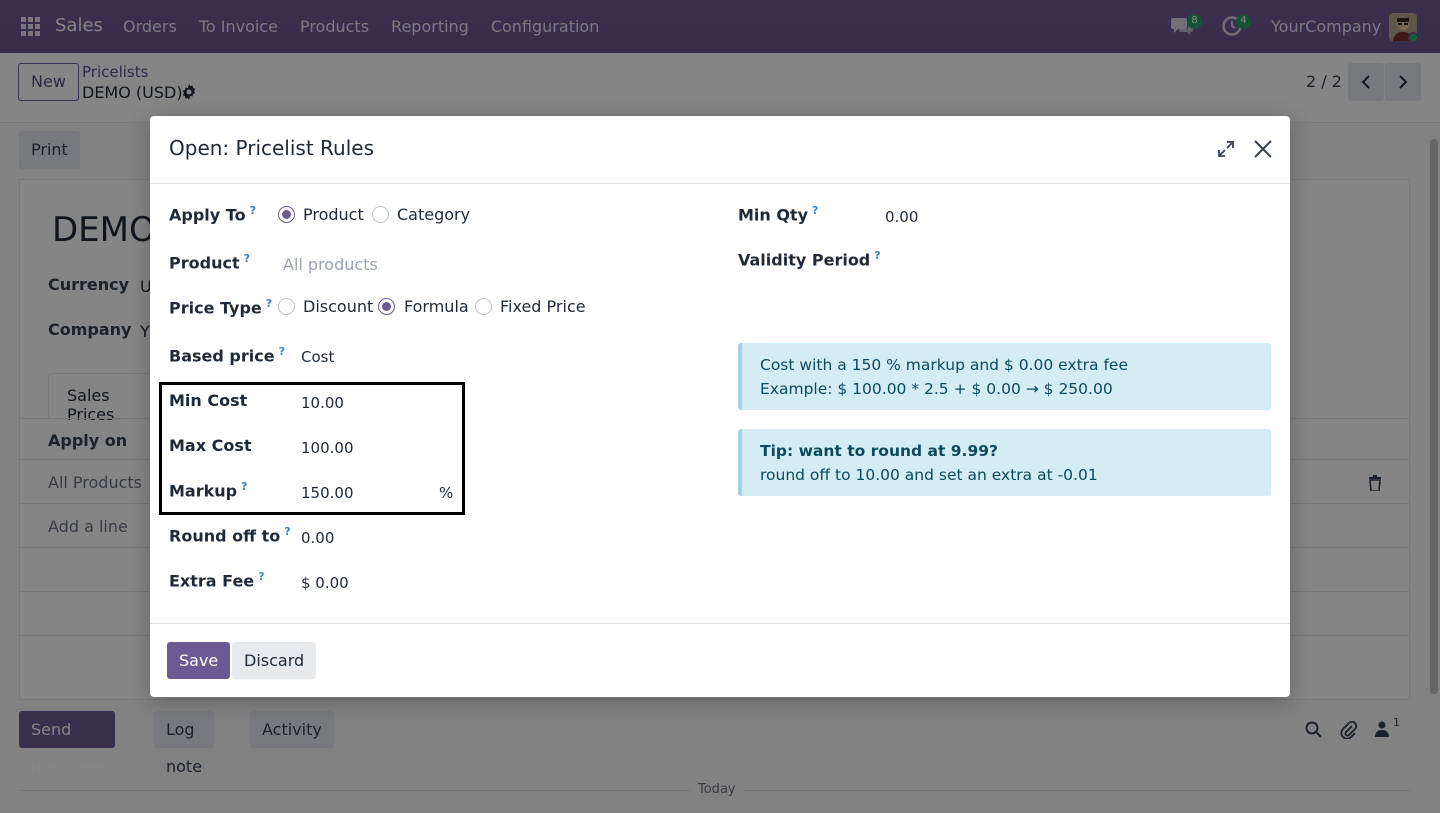 This screenshot has width=1440, height=813. What do you see at coordinates (199, 660) in the screenshot?
I see `save-button: Save` at bounding box center [199, 660].